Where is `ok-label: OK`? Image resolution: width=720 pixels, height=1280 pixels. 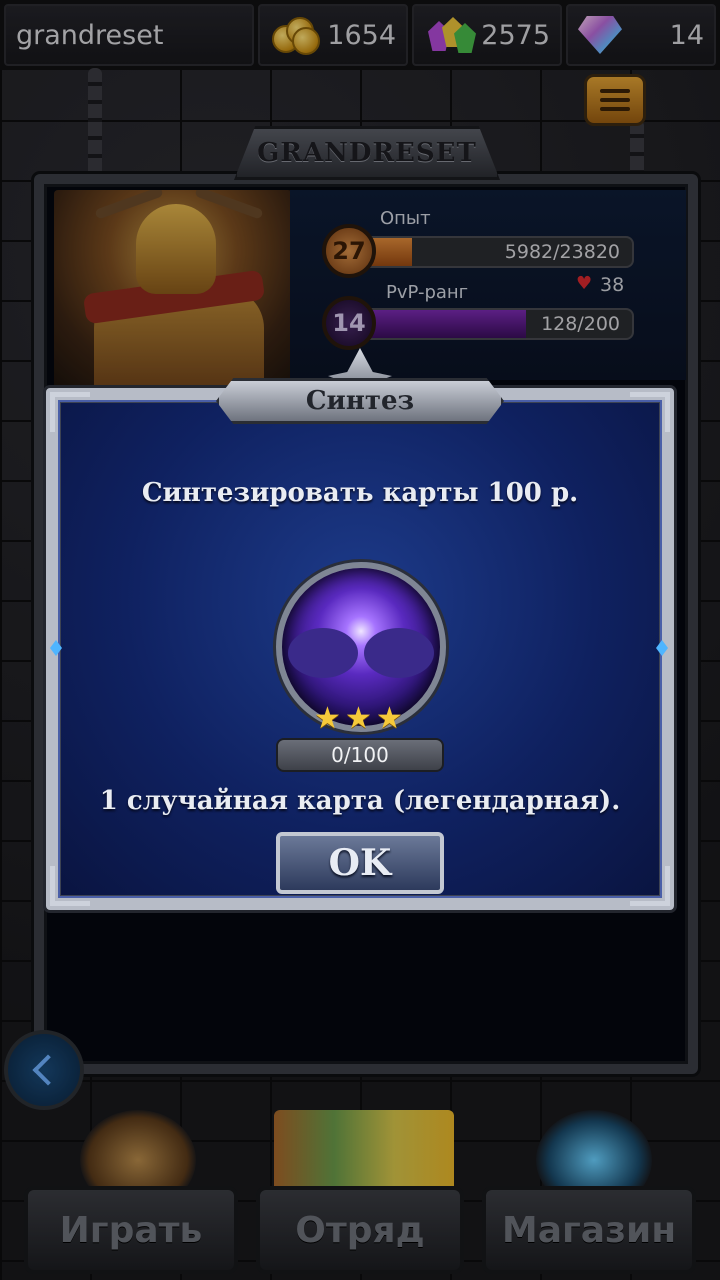
ok-label: OK is located at coordinates (360, 863).